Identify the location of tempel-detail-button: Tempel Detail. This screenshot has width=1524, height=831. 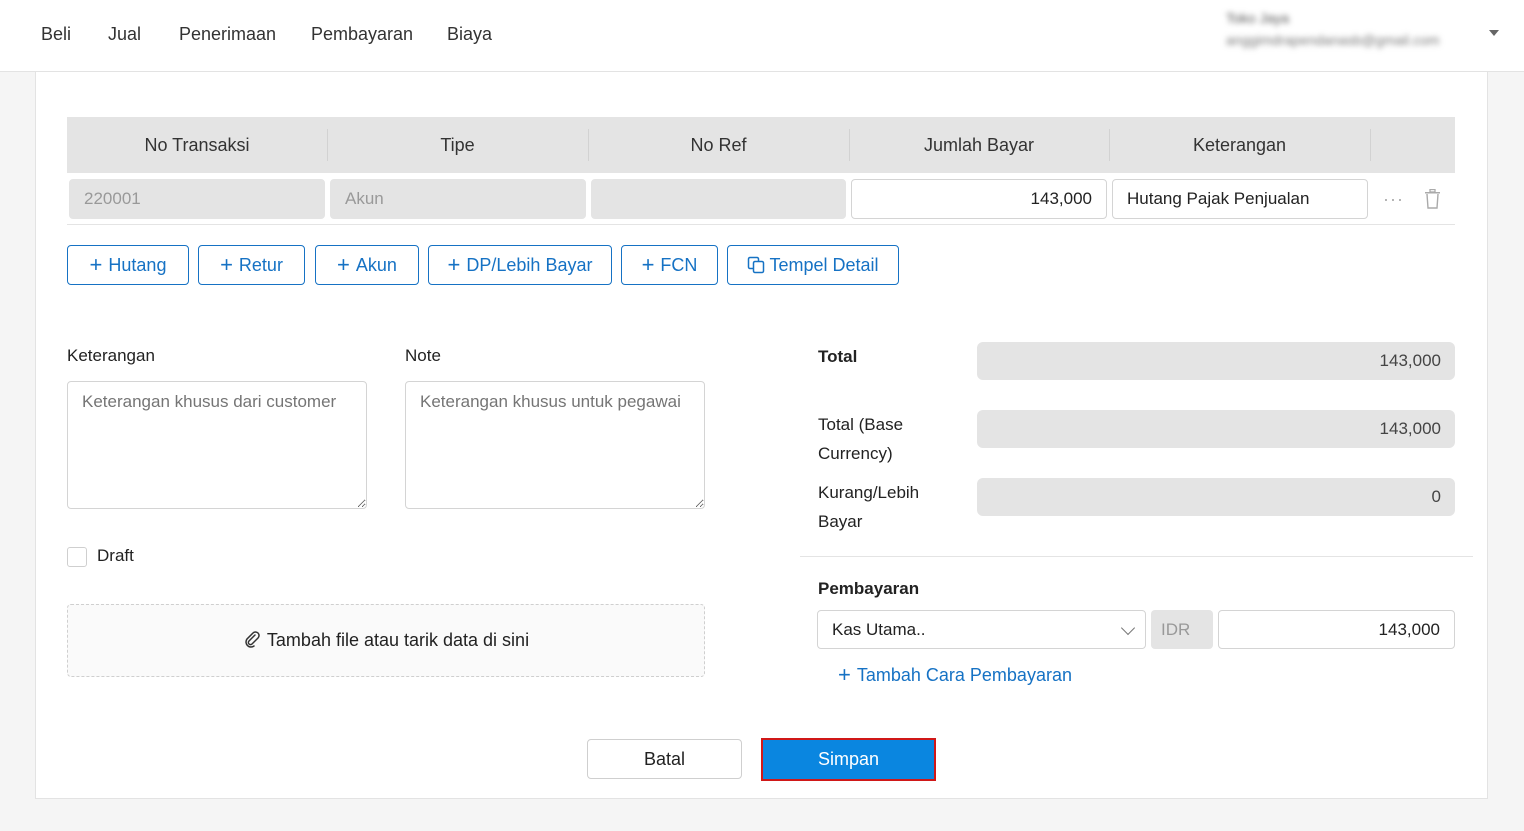
(813, 265).